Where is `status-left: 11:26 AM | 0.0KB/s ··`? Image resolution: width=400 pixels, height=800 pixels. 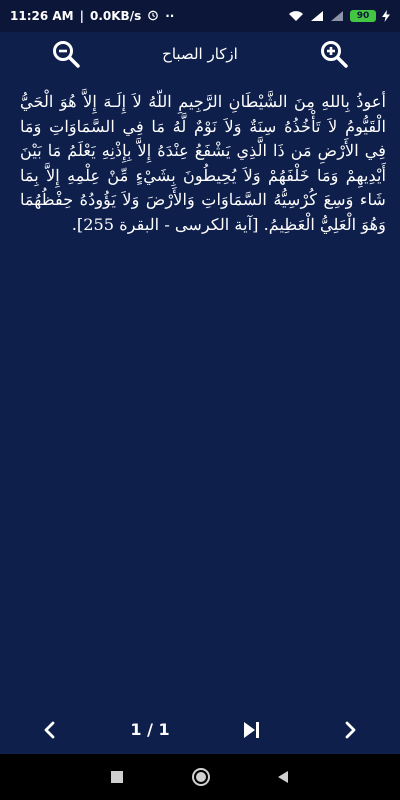 status-left: 11:26 AM | 0.0KB/s ·· is located at coordinates (92, 16).